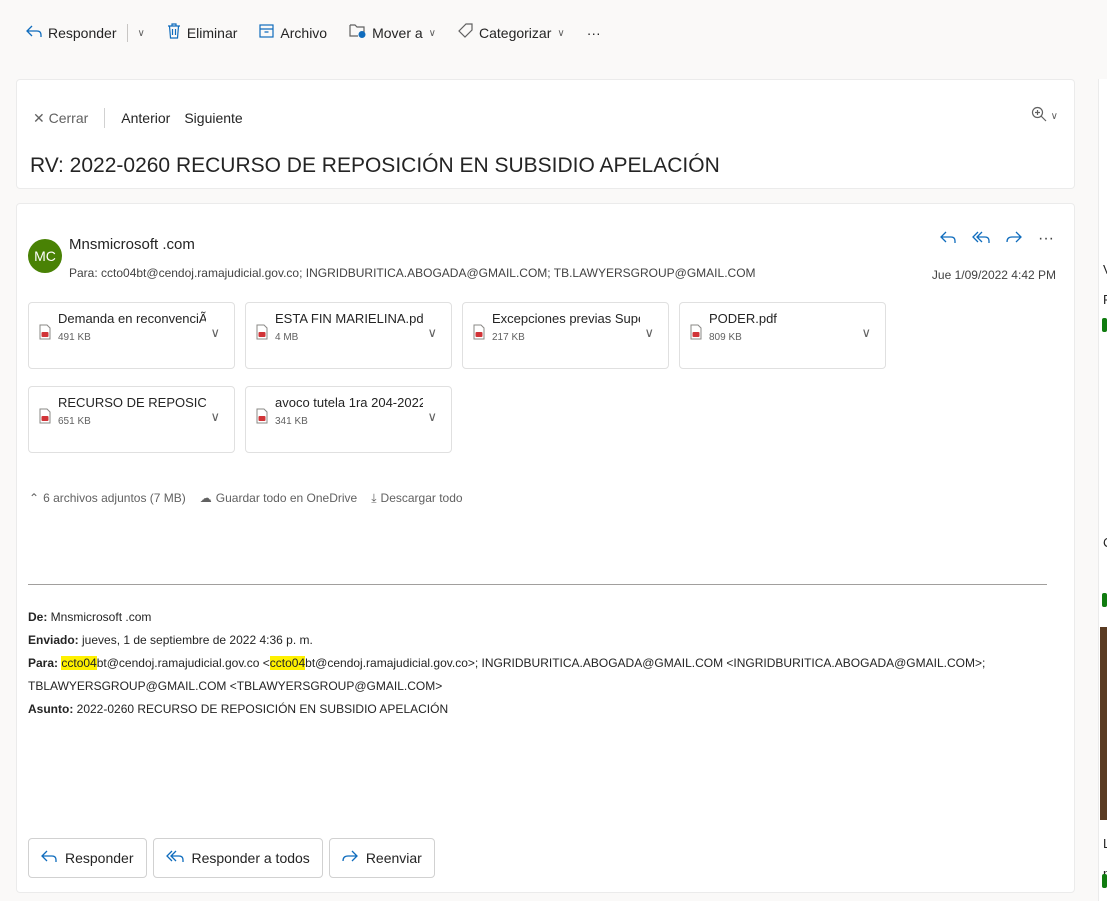  What do you see at coordinates (132, 244) in the screenshot?
I see `sender-name: Mnsmicrosoft .com` at bounding box center [132, 244].